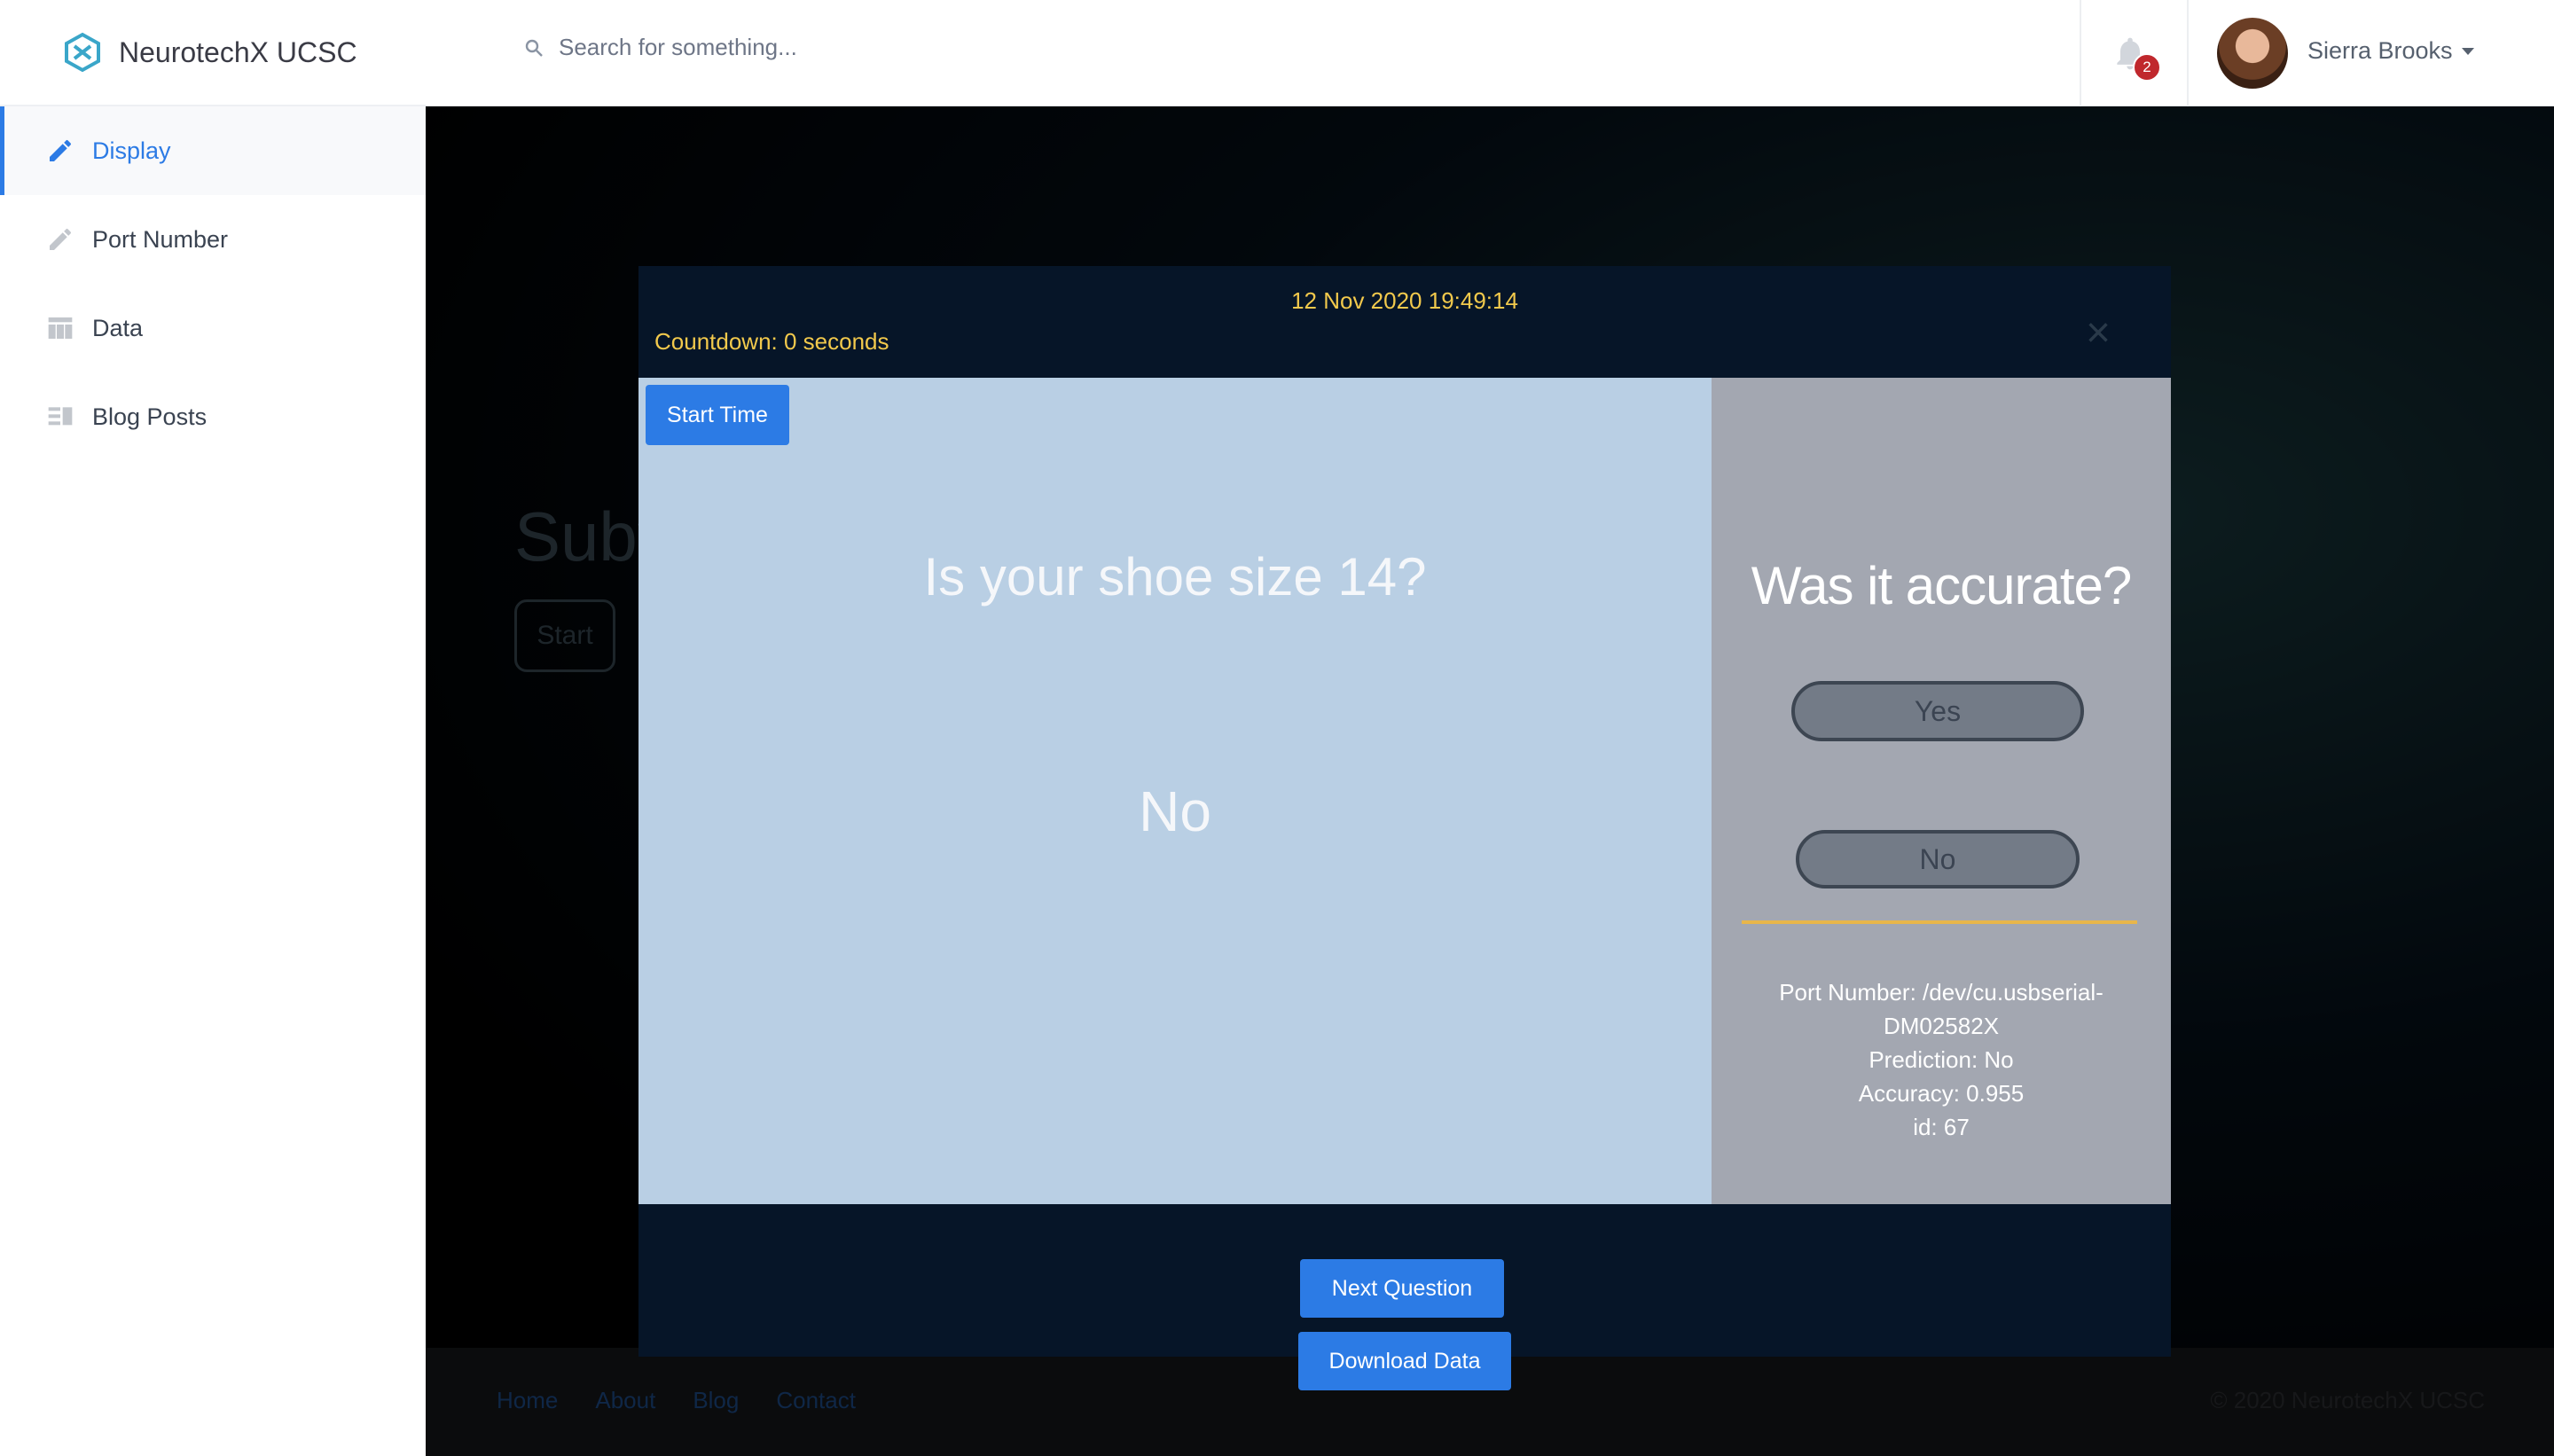 This screenshot has width=2554, height=1456. Describe the element at coordinates (1941, 992) in the screenshot. I see `port-number-line: Port Number: /dev/cu.usbserial-` at that location.